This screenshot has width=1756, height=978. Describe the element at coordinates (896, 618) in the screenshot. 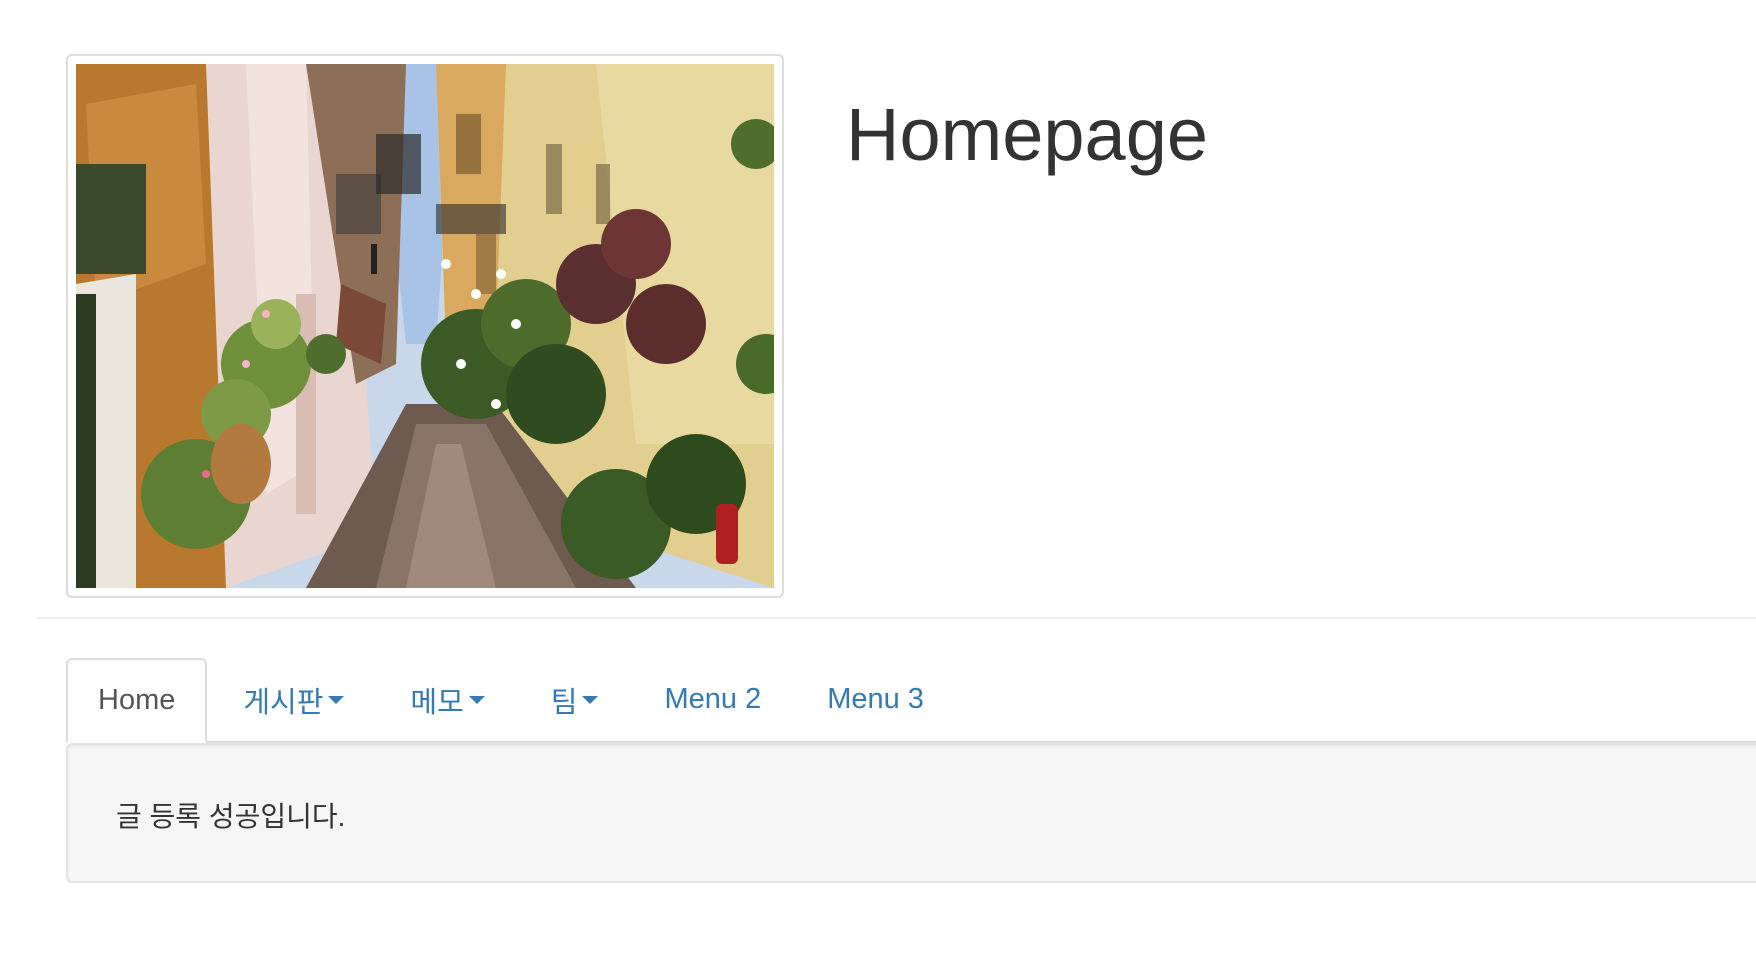

I see `header-divider` at that location.